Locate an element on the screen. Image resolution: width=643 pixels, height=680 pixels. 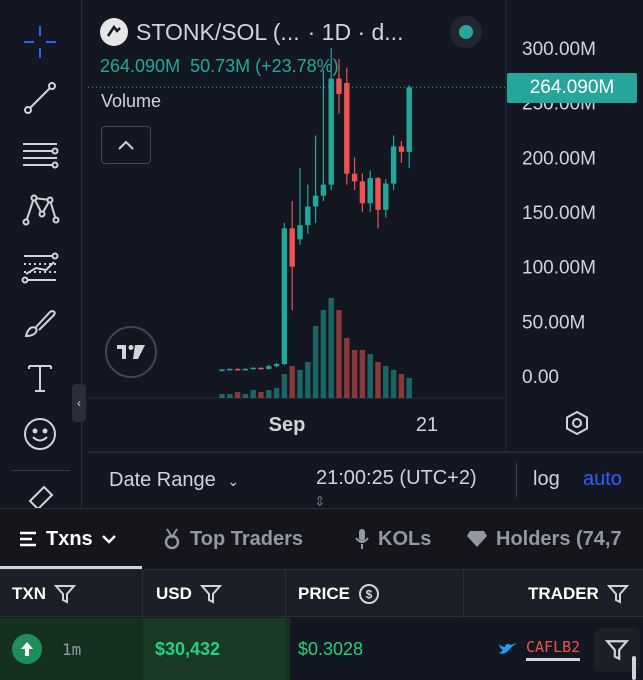
toolbar-divider is located at coordinates (41, 470).